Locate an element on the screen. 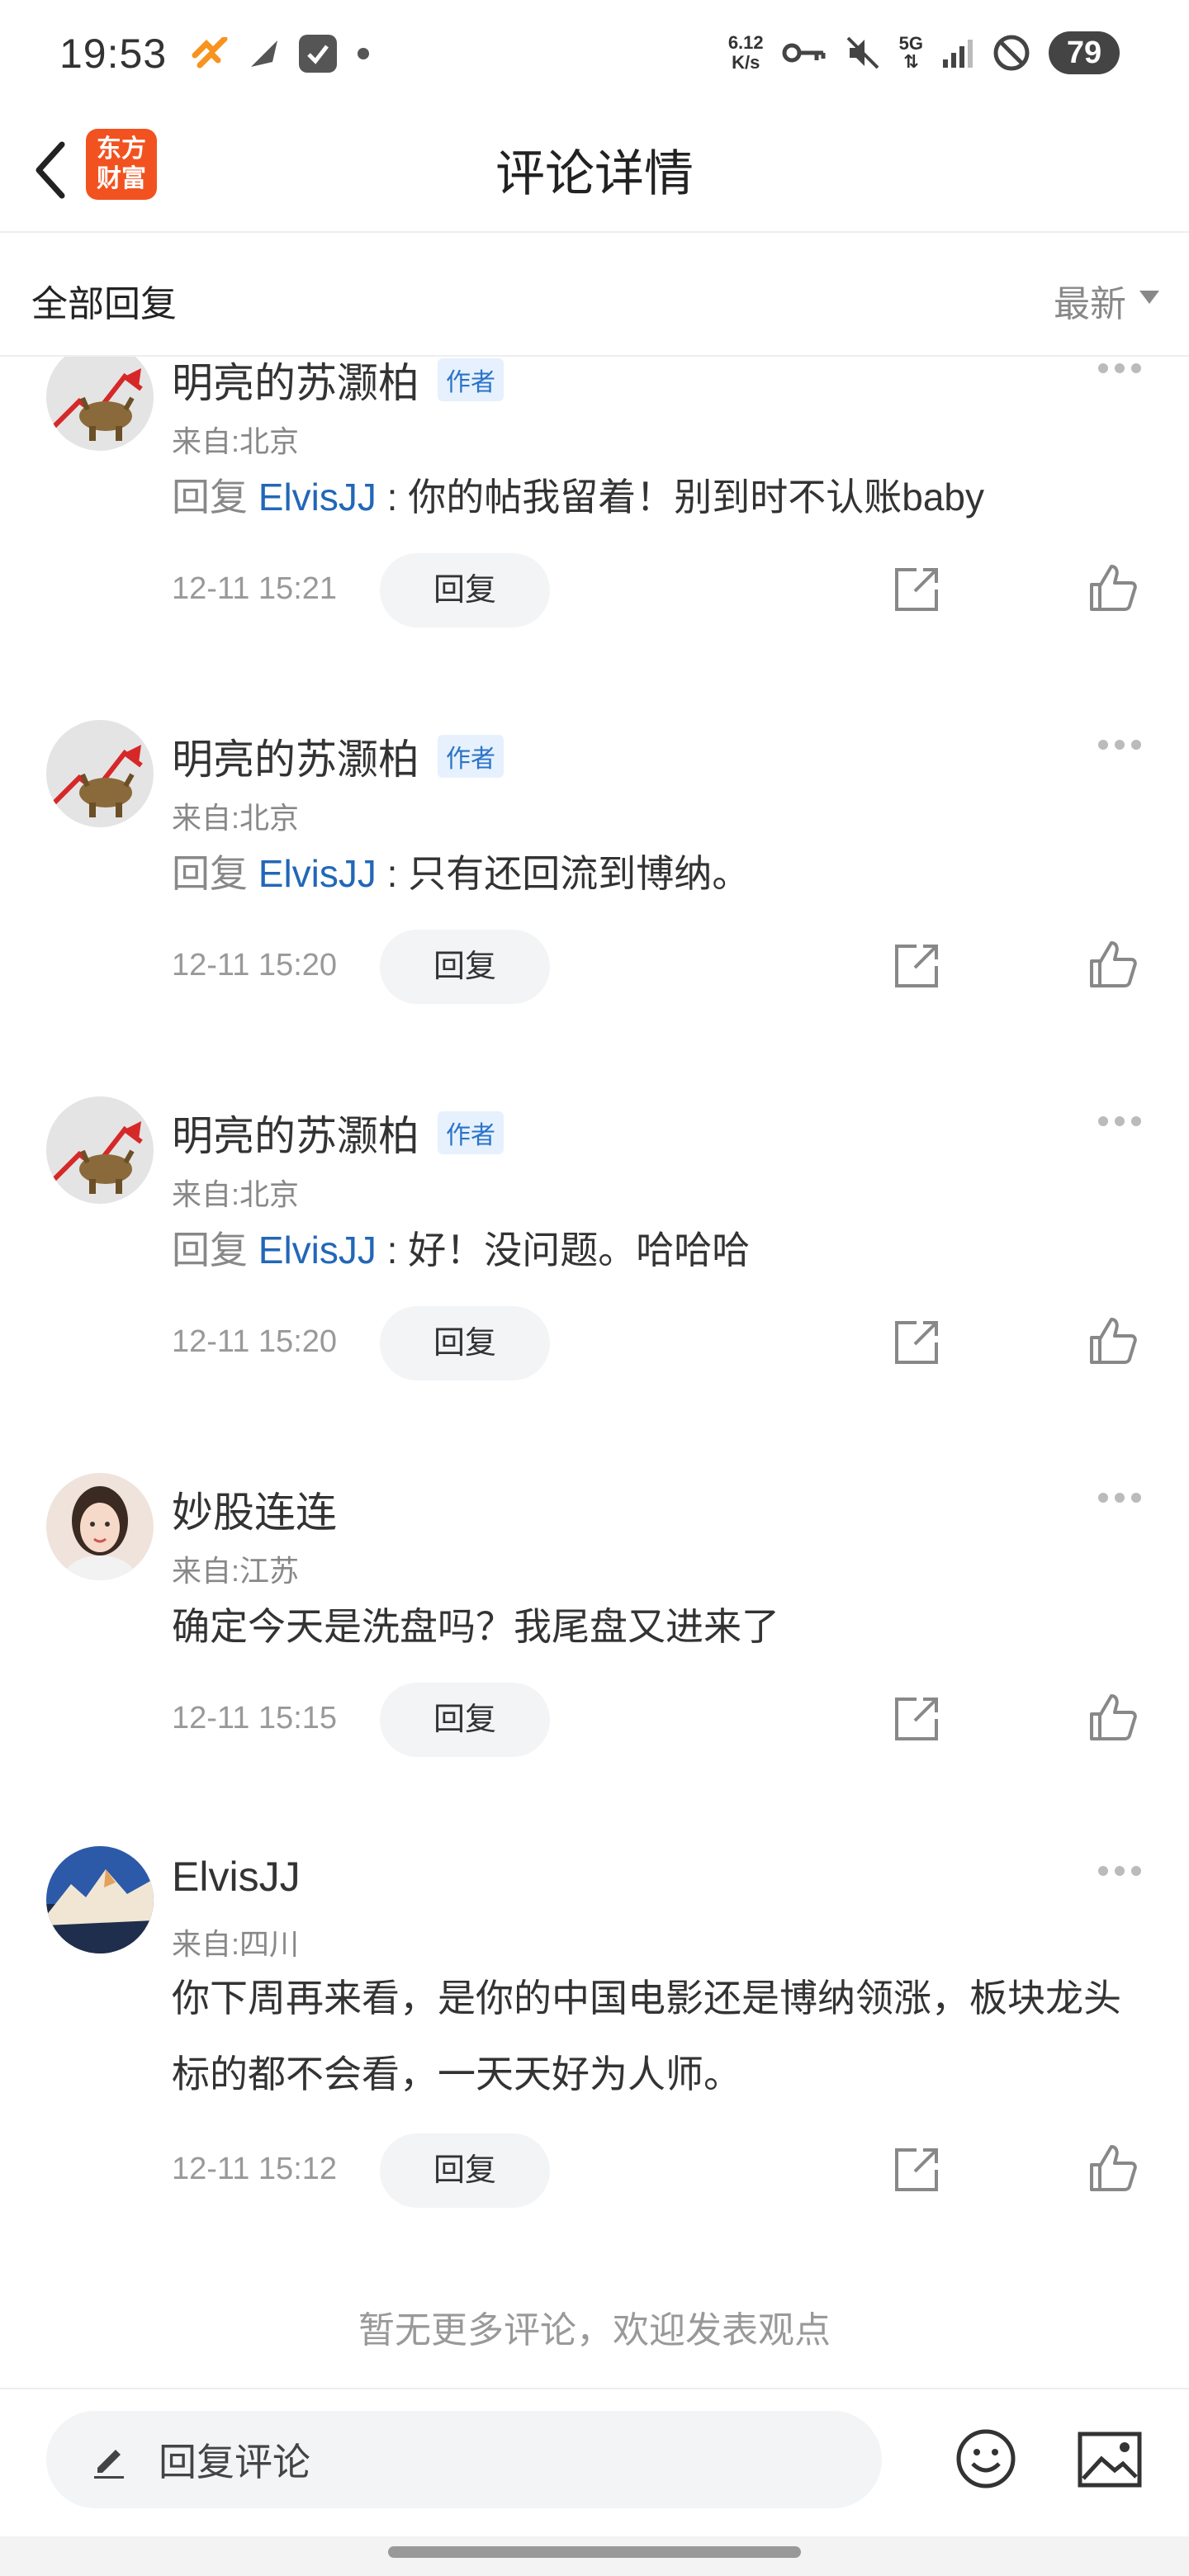  sort-dropdown: 最新 is located at coordinates (1106, 300).